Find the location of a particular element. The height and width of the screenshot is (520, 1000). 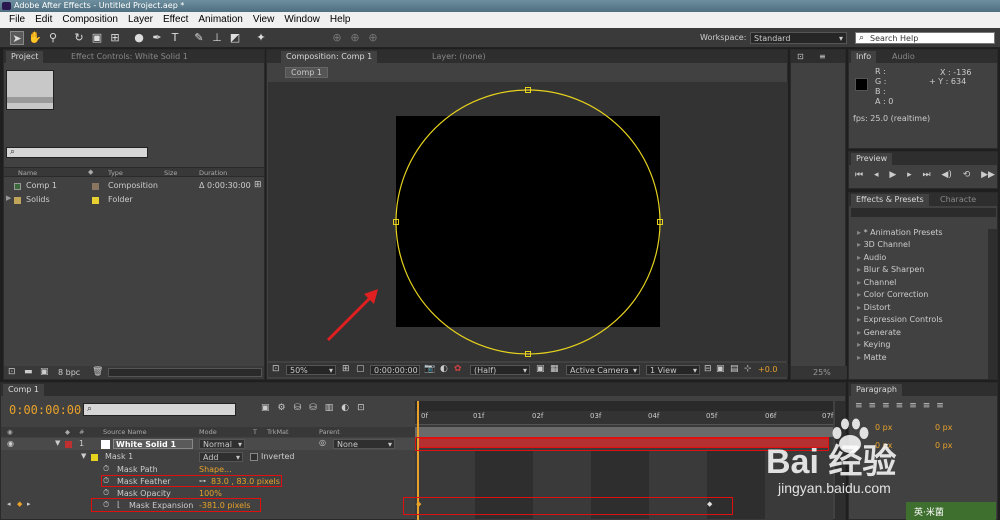

hide-shy-icon: ⛁ is located at coordinates (313, 410).